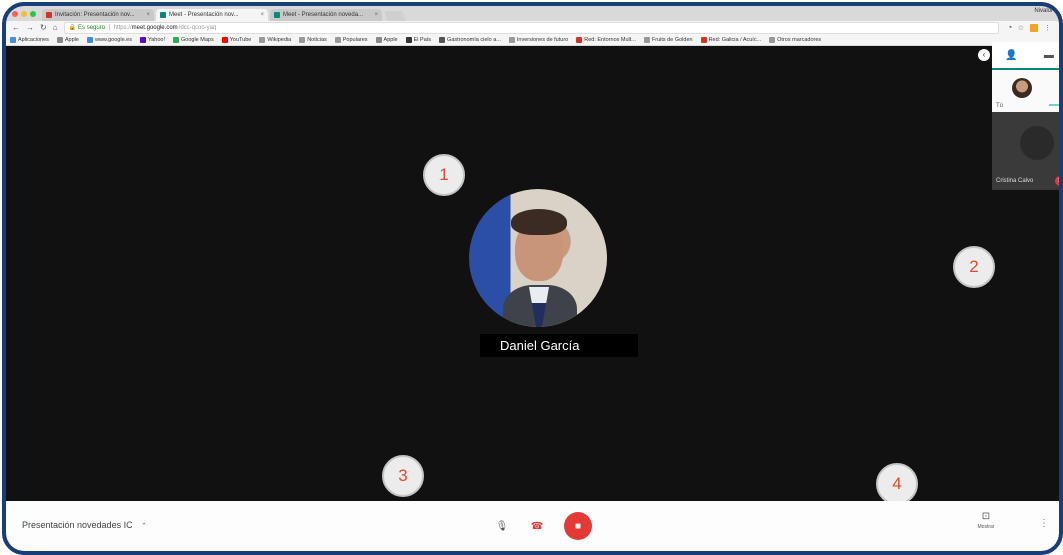 Image resolution: width=1063 pixels, height=555 pixels. Describe the element at coordinates (122, 27) in the screenshot. I see `url-scheme: https://` at that location.